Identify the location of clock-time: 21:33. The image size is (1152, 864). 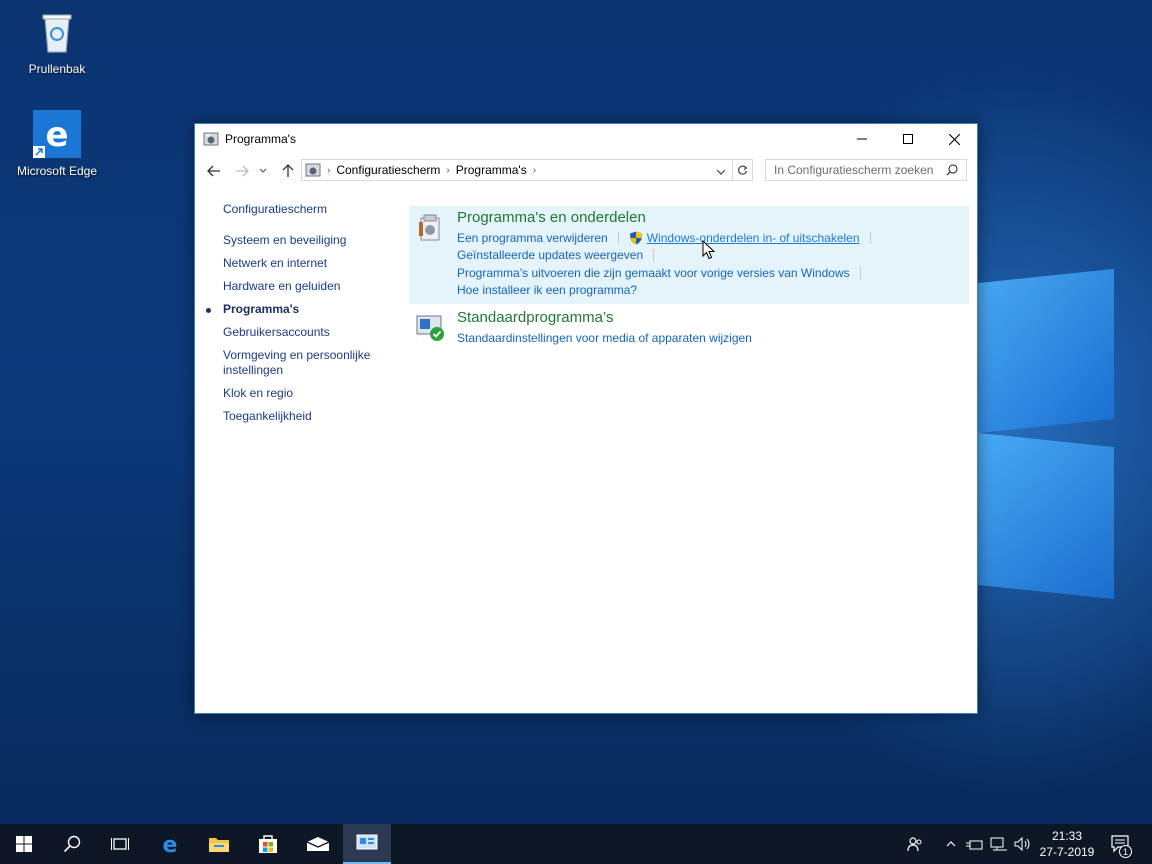
(1067, 836).